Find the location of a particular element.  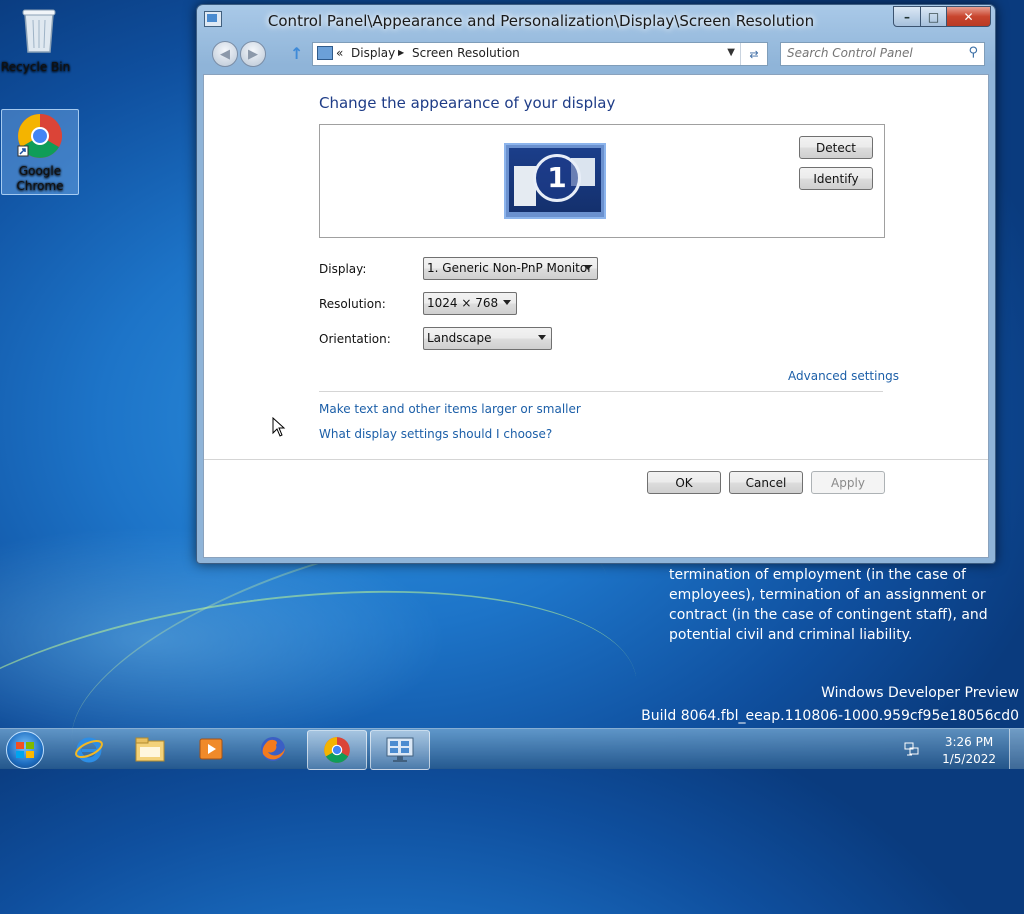

show-desktop-button is located at coordinates (1016, 749).